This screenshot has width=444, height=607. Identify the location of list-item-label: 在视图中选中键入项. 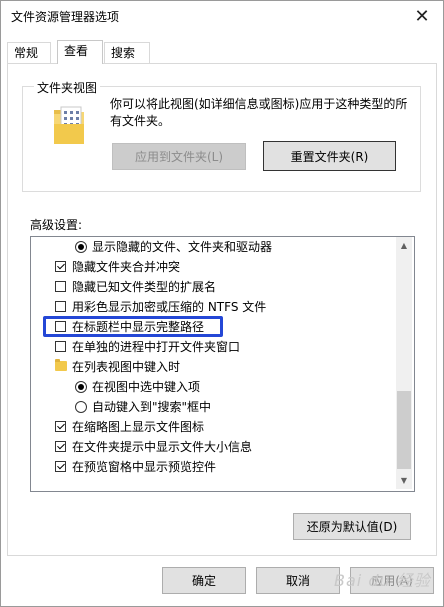
(146, 387).